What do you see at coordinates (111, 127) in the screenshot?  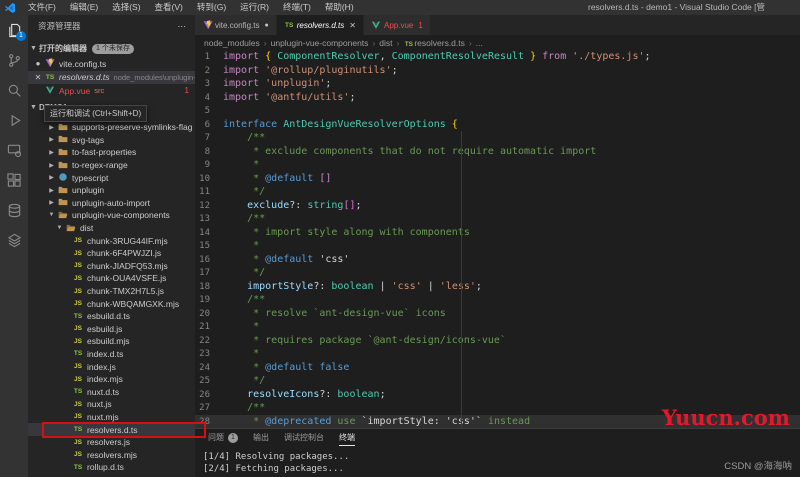 I see `tree-folder-item: ▶ supports-preserve-symlinks-flag` at bounding box center [111, 127].